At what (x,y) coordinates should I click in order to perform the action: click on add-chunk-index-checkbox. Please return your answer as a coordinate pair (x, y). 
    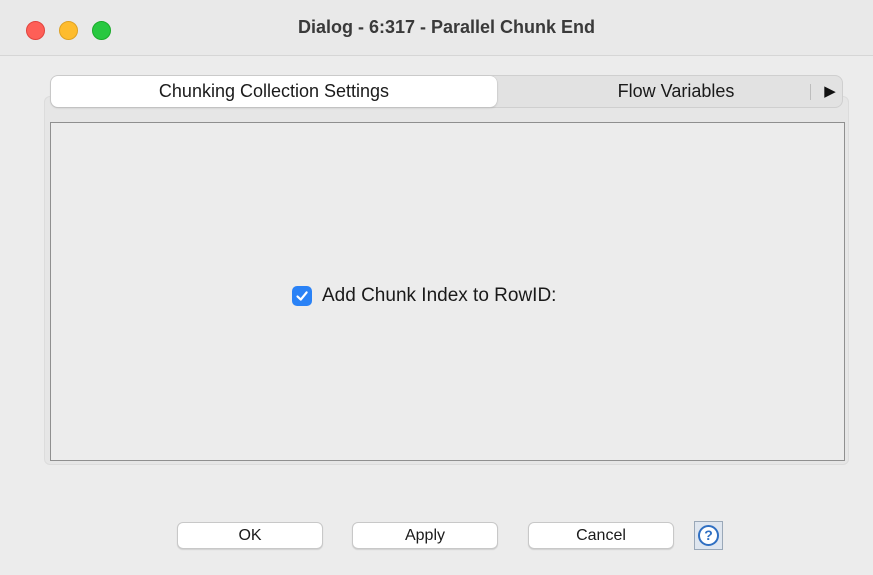
    Looking at the image, I should click on (302, 296).